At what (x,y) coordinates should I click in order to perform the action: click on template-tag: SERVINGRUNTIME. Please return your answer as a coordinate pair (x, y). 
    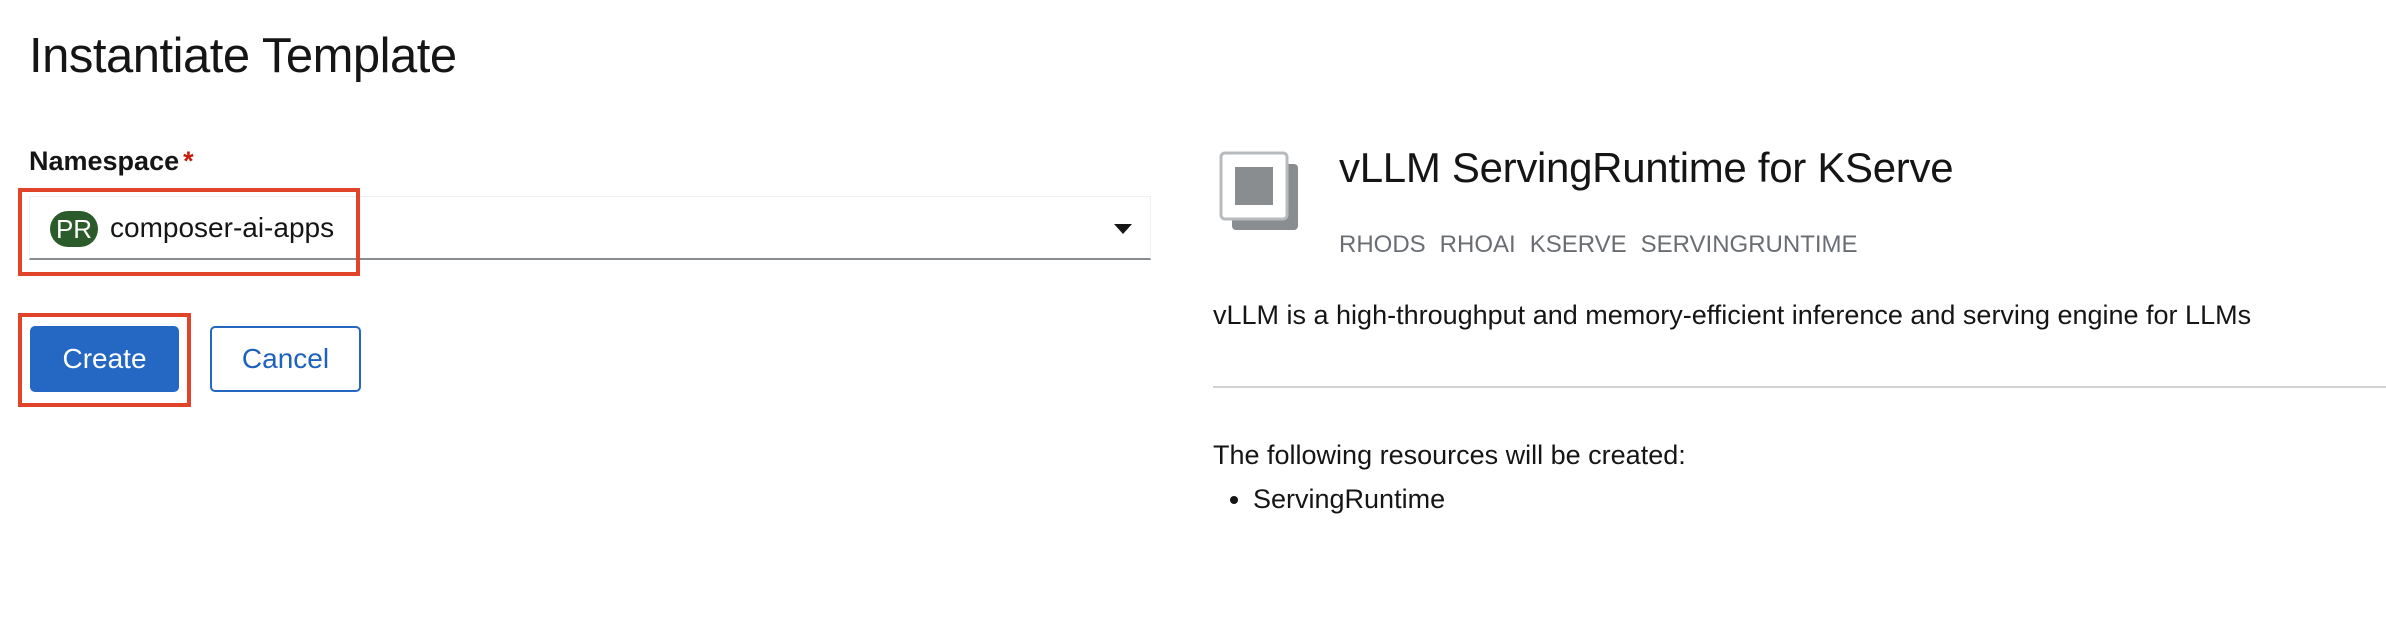
    Looking at the image, I should click on (1749, 244).